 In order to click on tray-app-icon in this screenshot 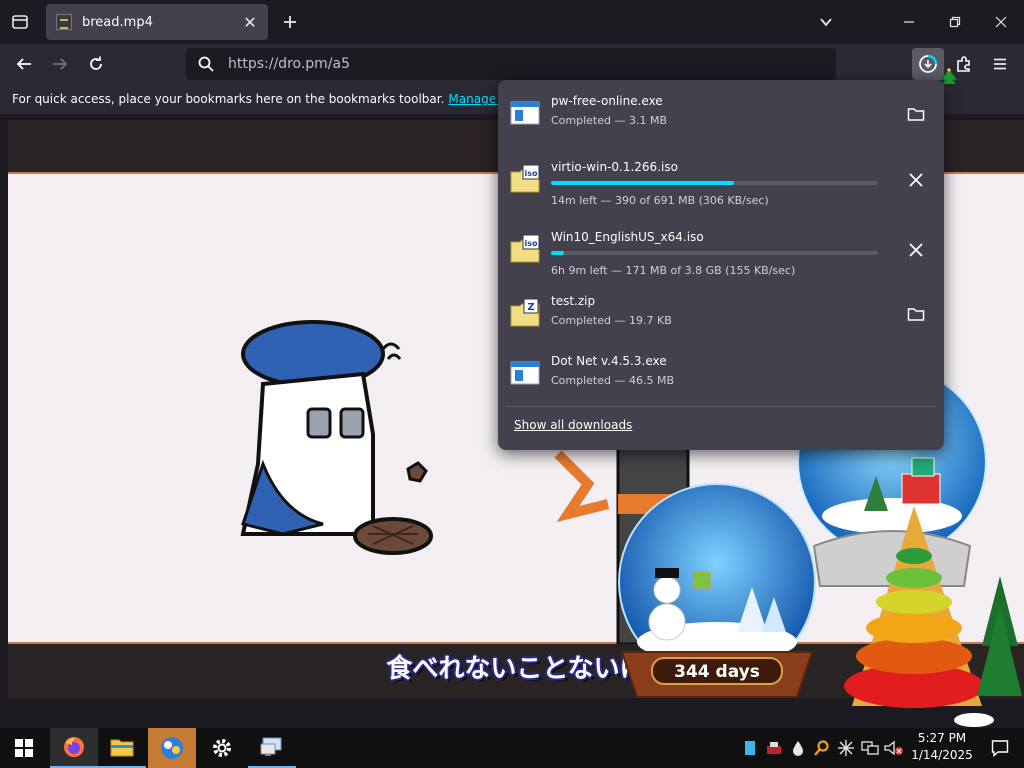, I will do `click(750, 748)`.